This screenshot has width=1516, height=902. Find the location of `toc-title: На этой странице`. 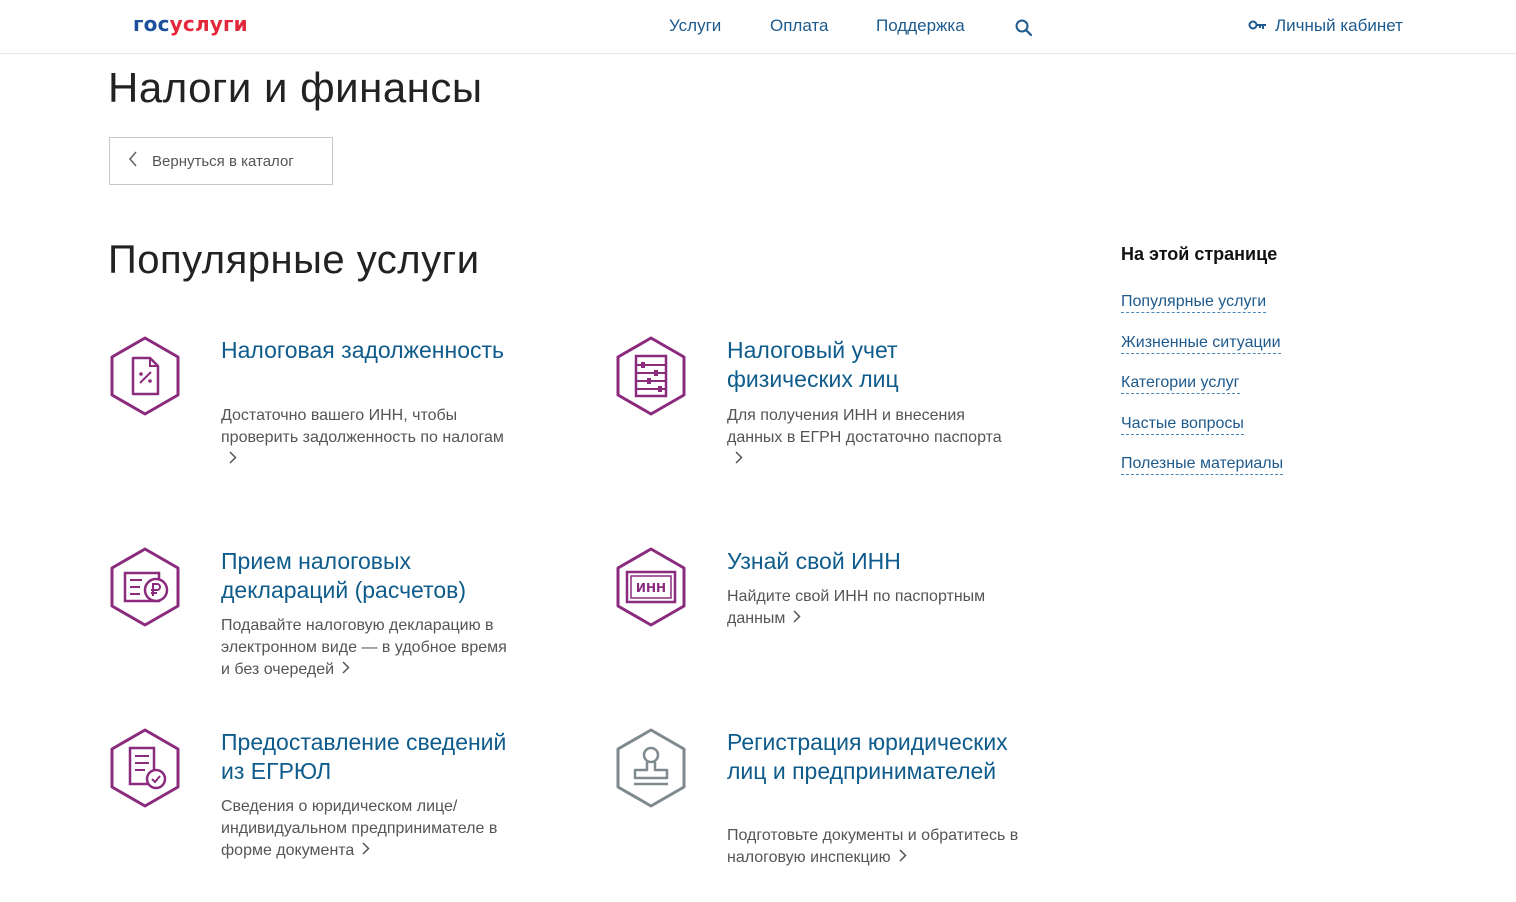

toc-title: На этой странице is located at coordinates (1199, 254).